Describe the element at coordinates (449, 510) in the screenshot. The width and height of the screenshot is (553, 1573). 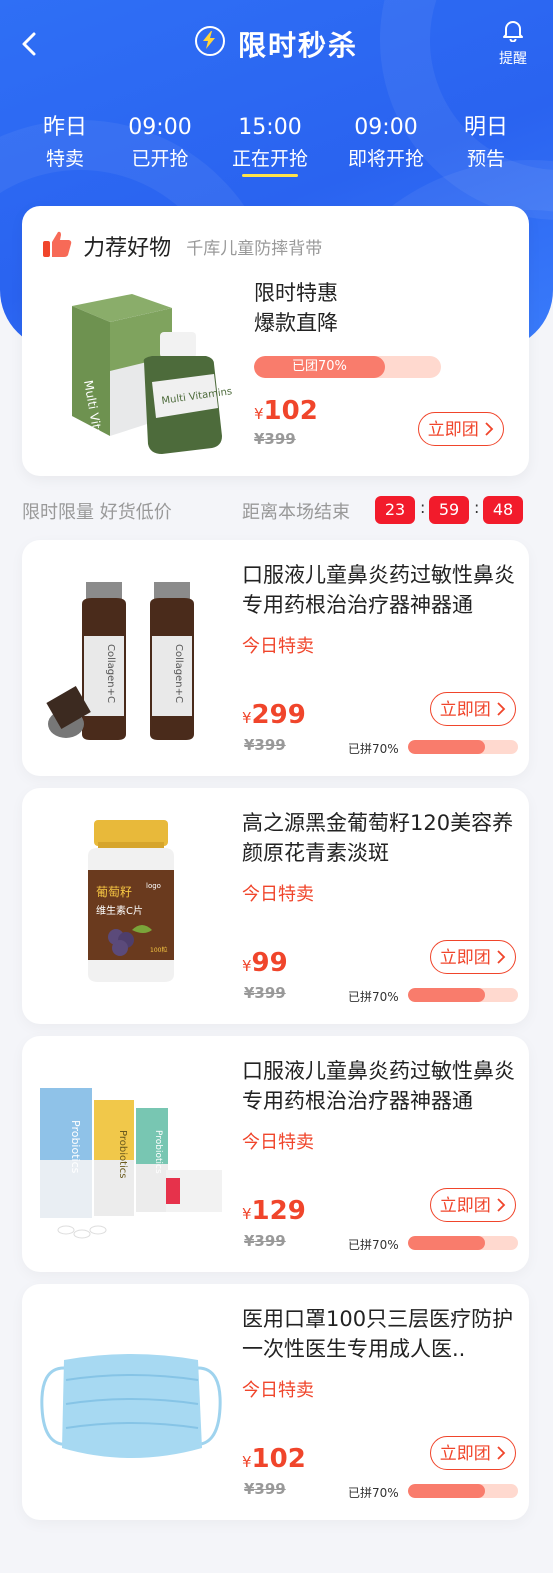
I see `countdown-minutes: 59` at that location.